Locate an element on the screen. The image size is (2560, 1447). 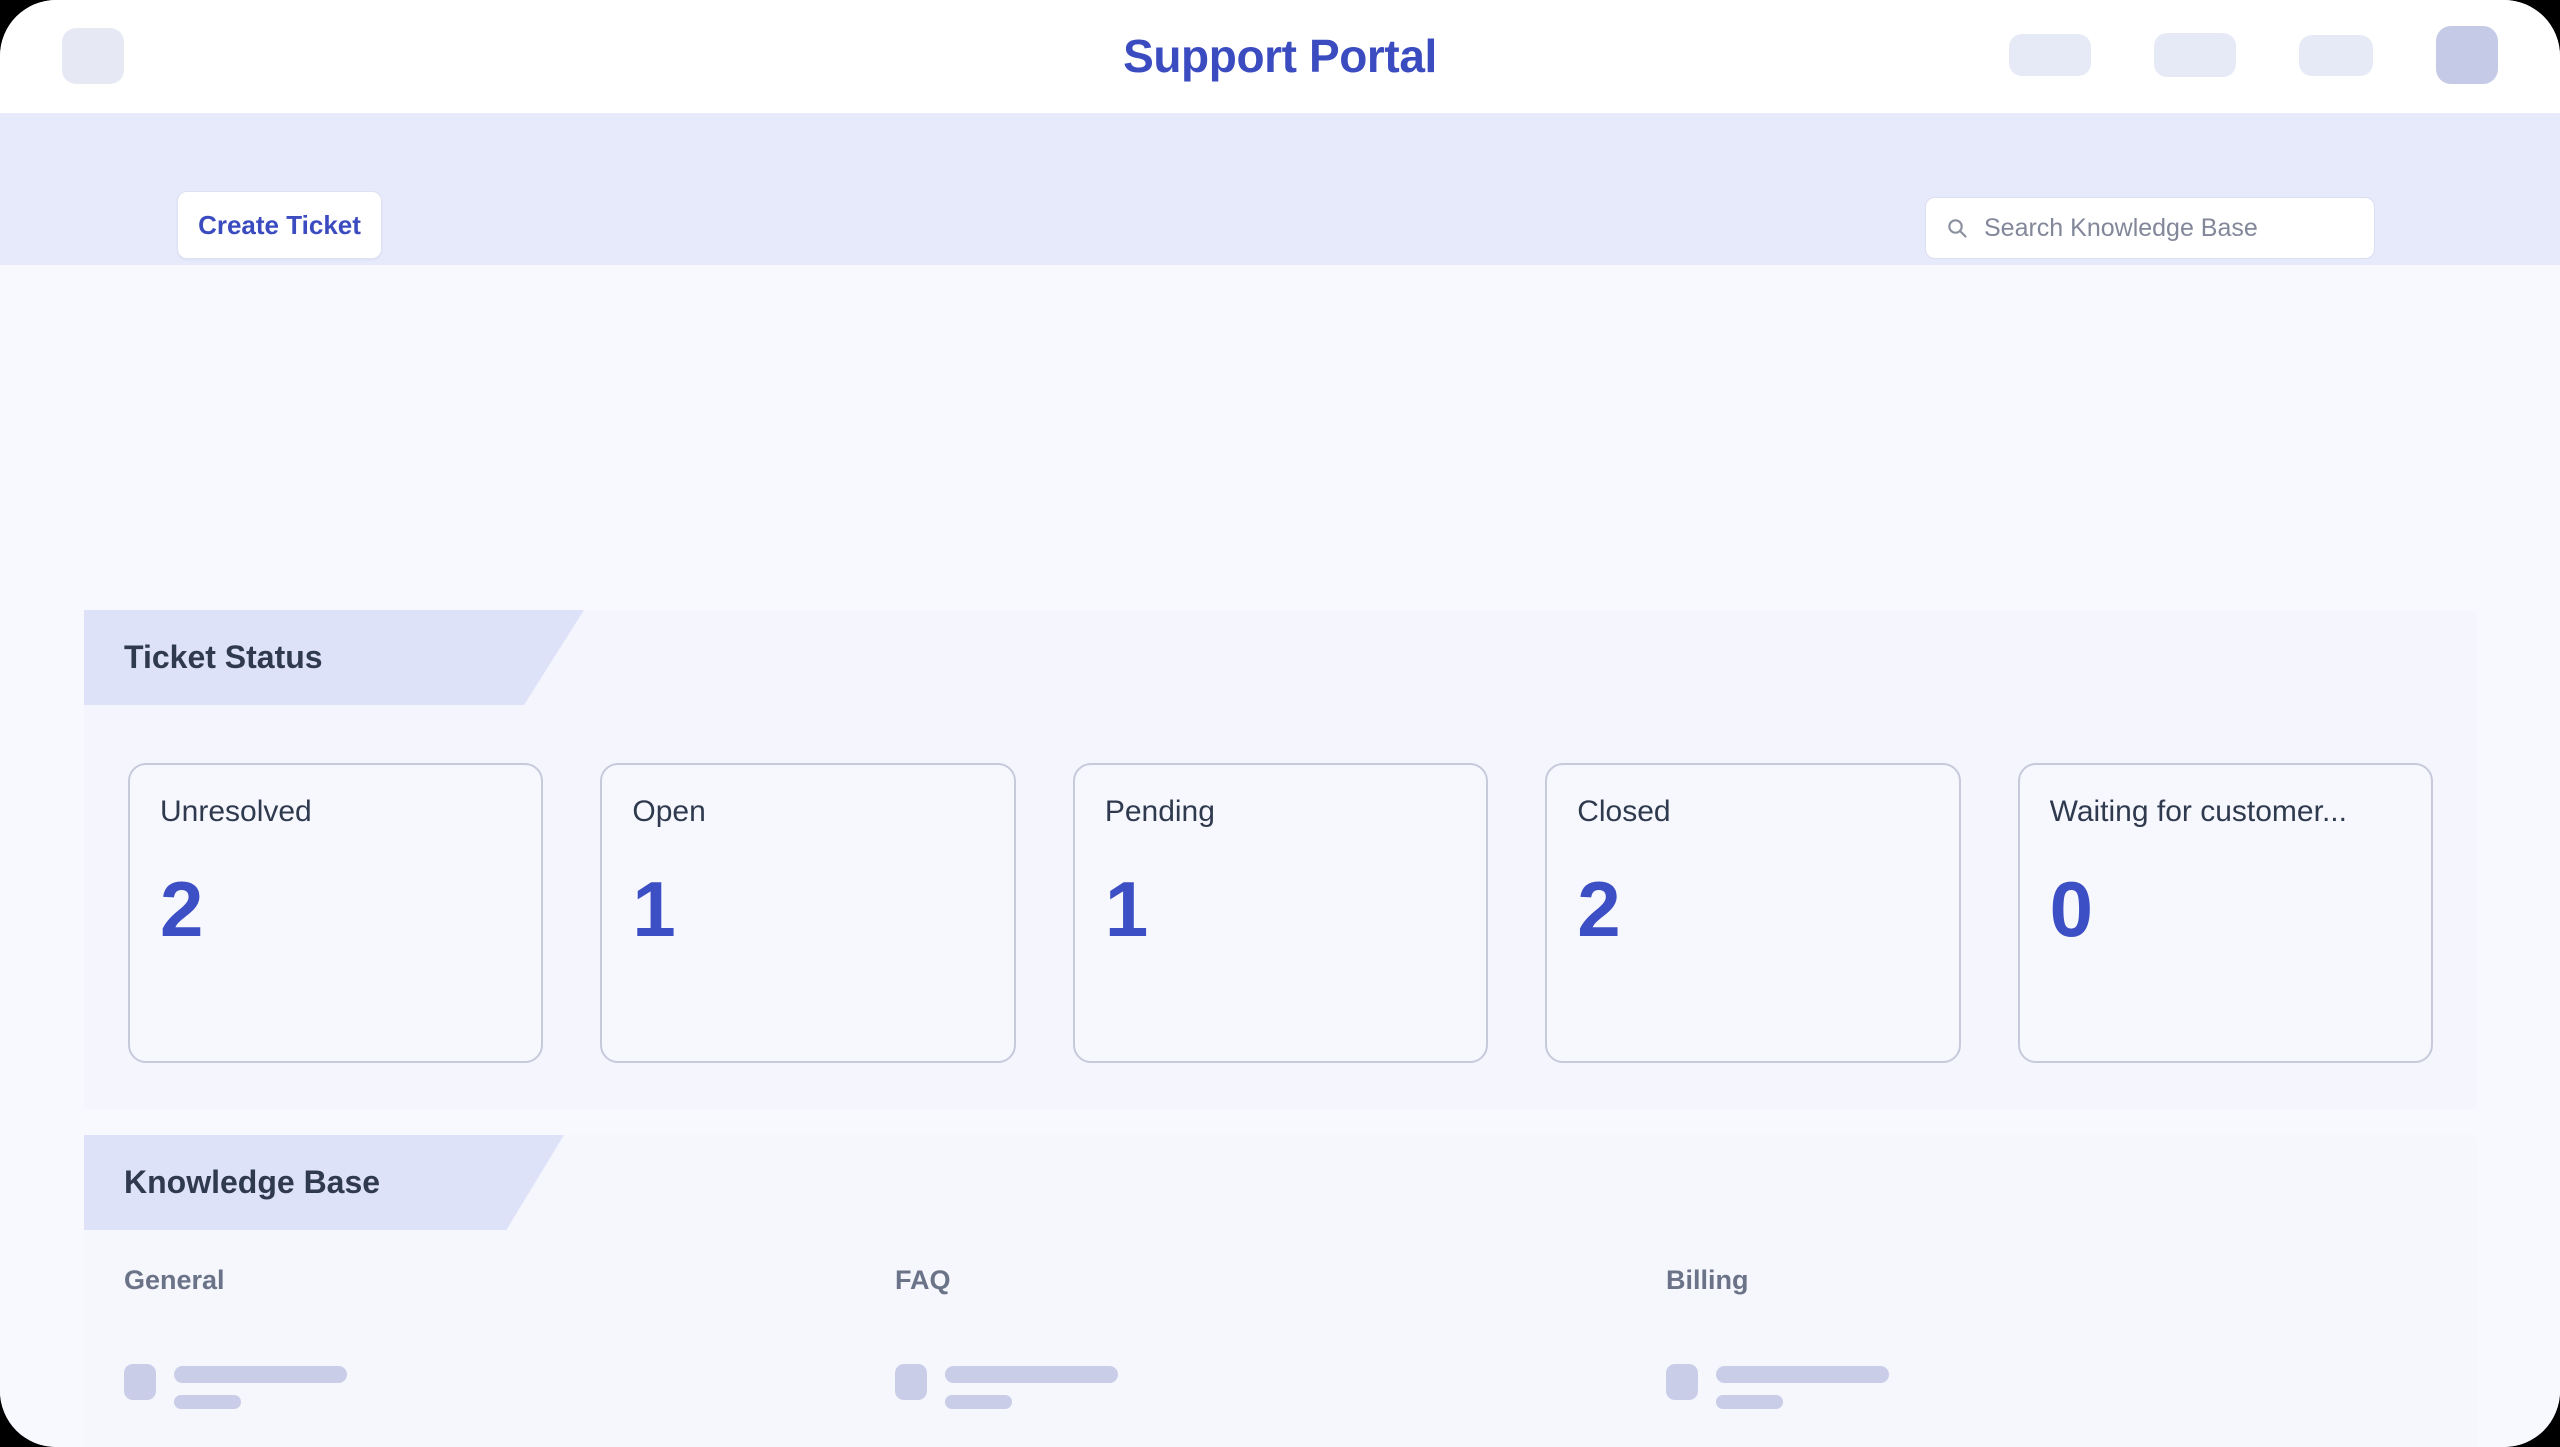
status-card-pending: Pending 1 is located at coordinates (1280, 913).